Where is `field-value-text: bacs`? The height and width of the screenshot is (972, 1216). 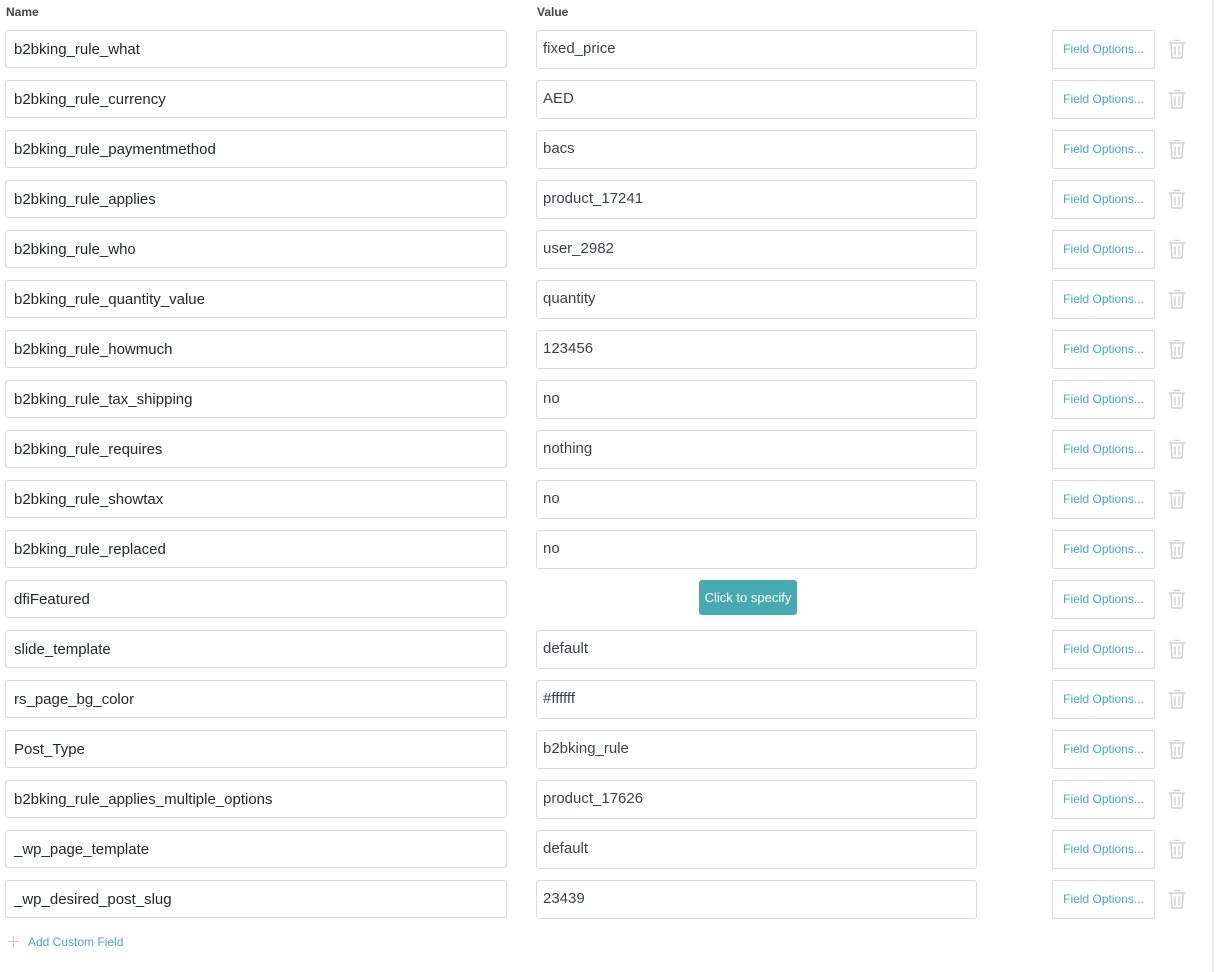
field-value-text: bacs is located at coordinates (559, 148).